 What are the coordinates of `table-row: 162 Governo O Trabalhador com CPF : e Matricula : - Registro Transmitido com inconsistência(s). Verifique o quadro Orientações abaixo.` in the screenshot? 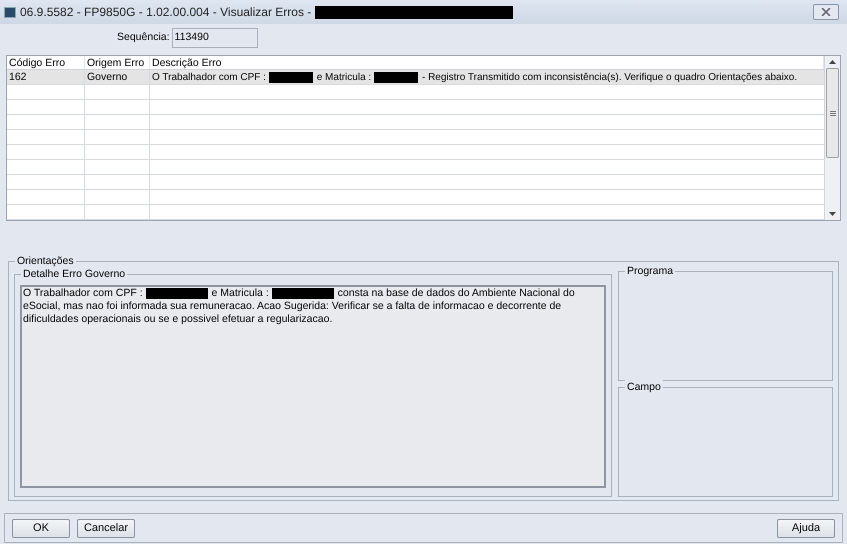 It's located at (415, 77).